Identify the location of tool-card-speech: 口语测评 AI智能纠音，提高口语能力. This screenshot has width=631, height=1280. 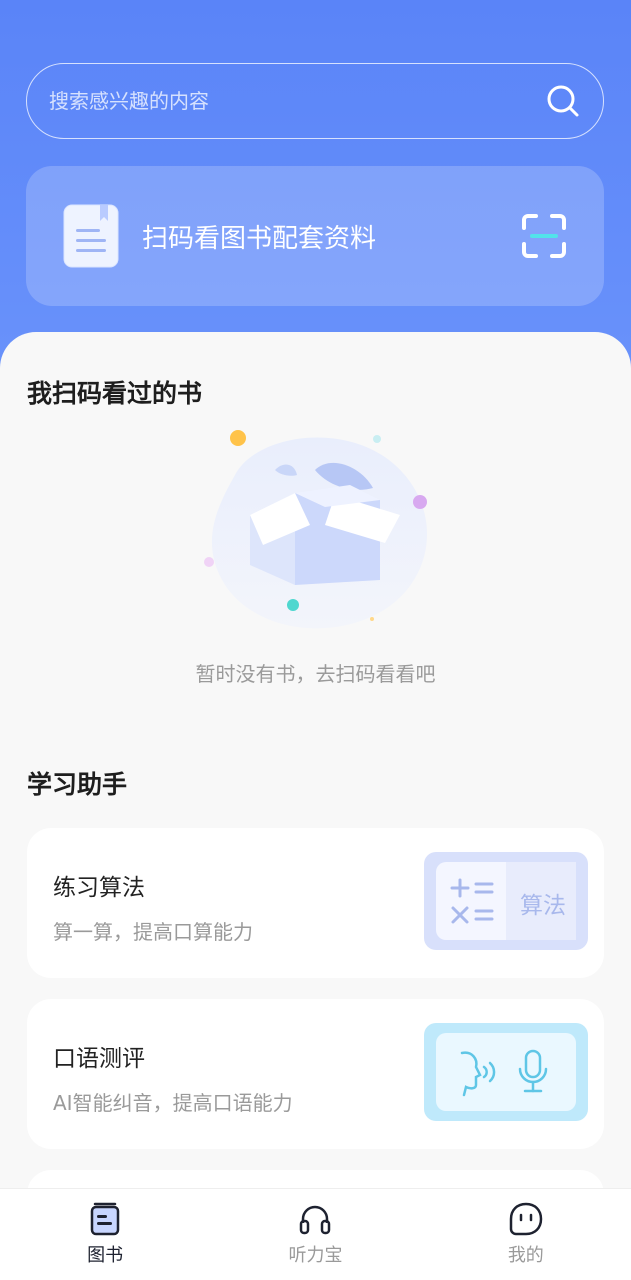
(315, 1074).